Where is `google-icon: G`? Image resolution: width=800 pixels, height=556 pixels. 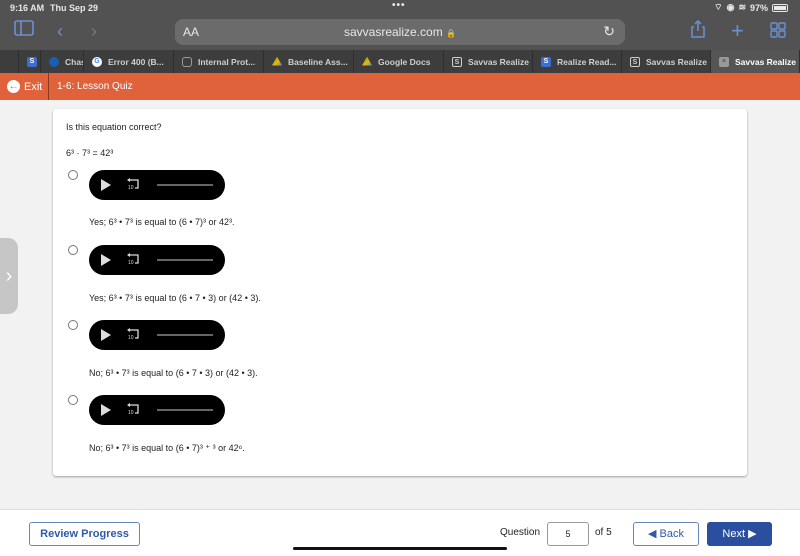 google-icon: G is located at coordinates (97, 61).